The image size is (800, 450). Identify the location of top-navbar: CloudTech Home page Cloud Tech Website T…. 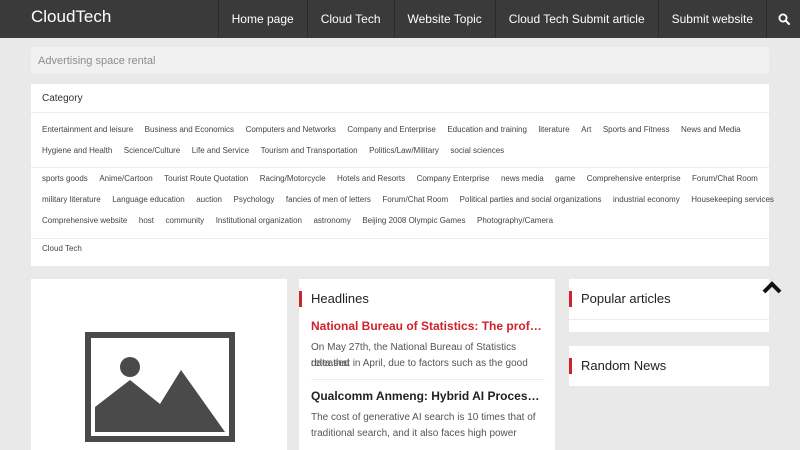
(400, 19).